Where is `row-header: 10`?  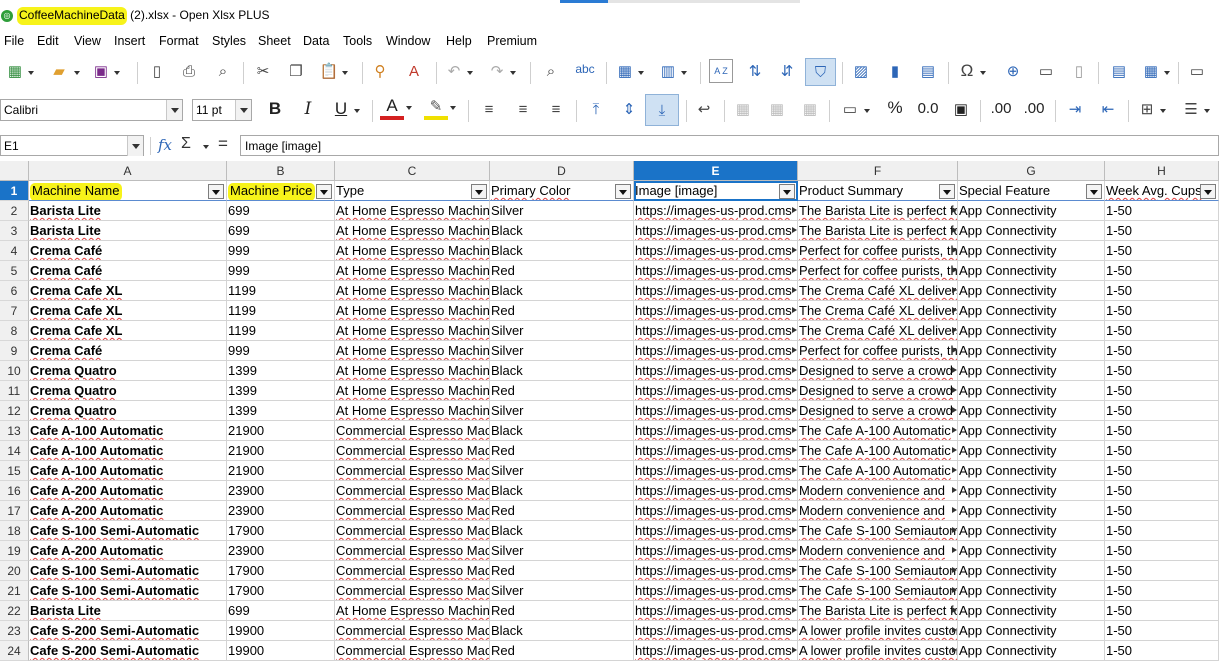 row-header: 10 is located at coordinates (14, 371).